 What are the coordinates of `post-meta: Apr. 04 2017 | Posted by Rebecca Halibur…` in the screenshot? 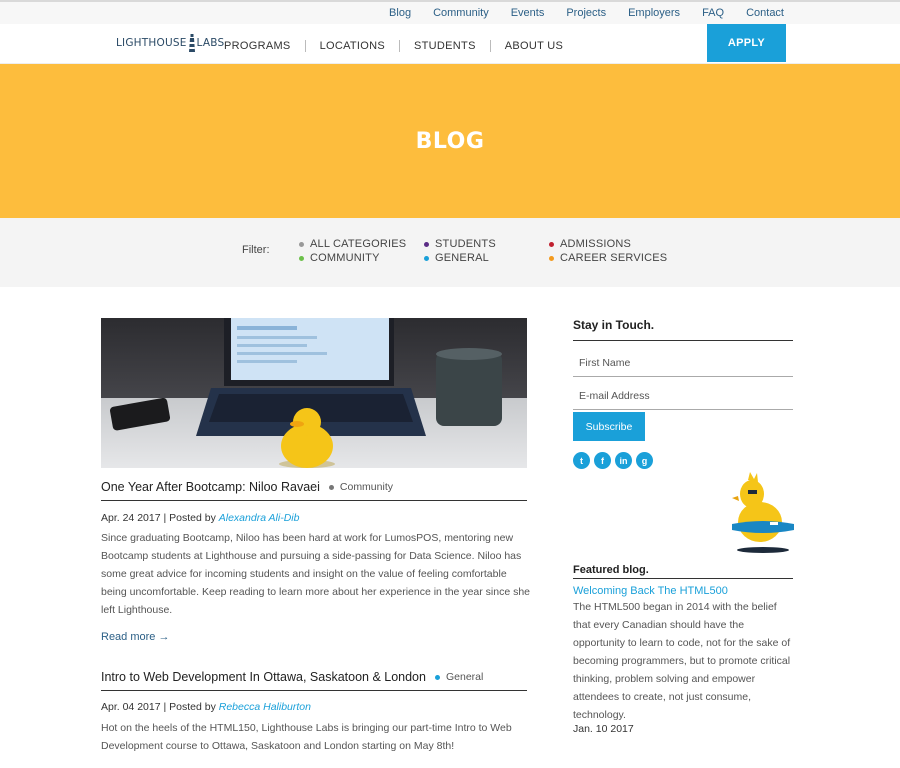 It's located at (206, 707).